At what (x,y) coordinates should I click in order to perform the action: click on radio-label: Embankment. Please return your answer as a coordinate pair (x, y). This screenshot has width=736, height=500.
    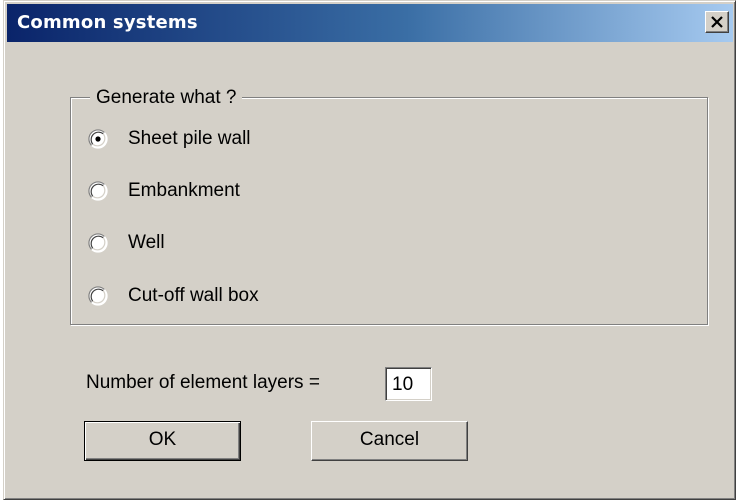
    Looking at the image, I should click on (184, 190).